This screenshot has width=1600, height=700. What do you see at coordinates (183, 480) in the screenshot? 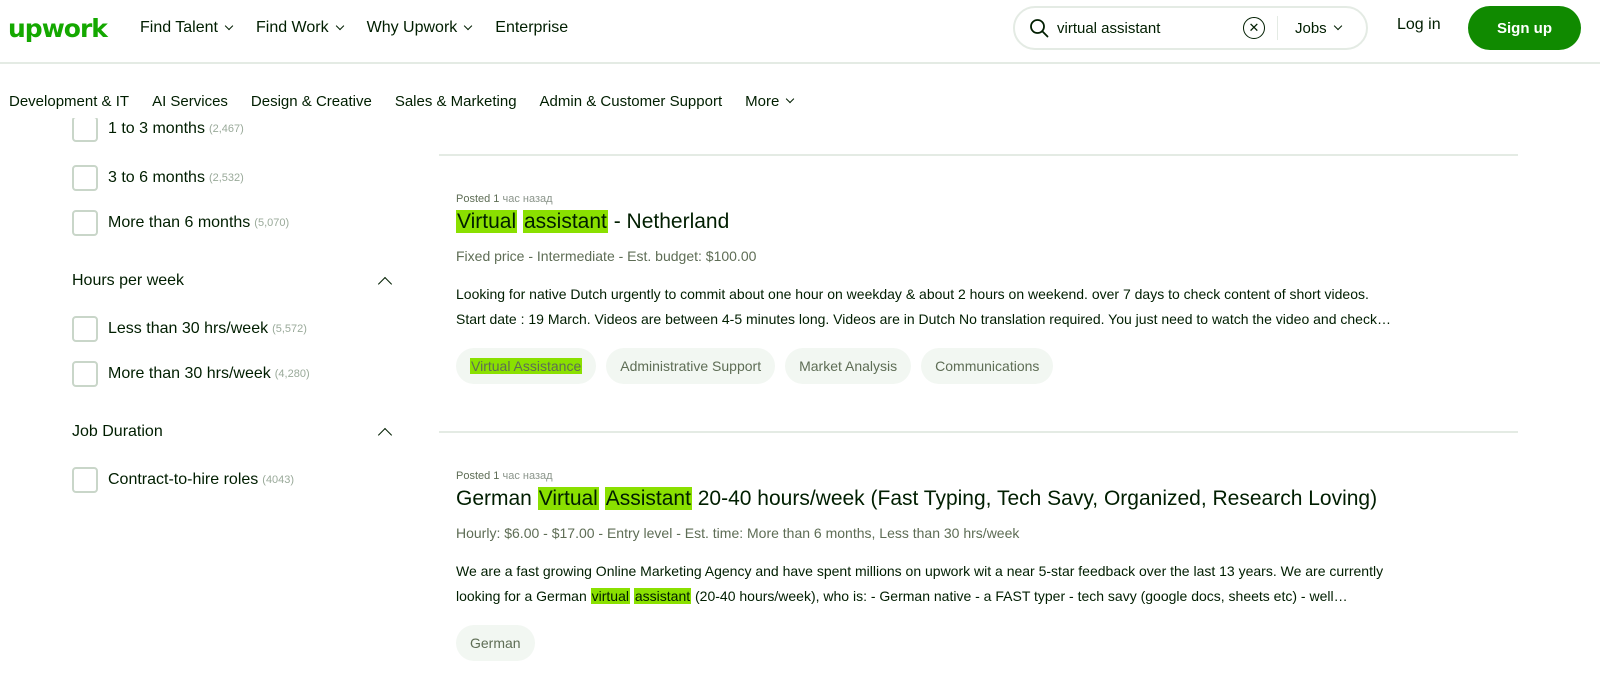
I see `filter-option: Contract-to-hire roles (4043)` at bounding box center [183, 480].